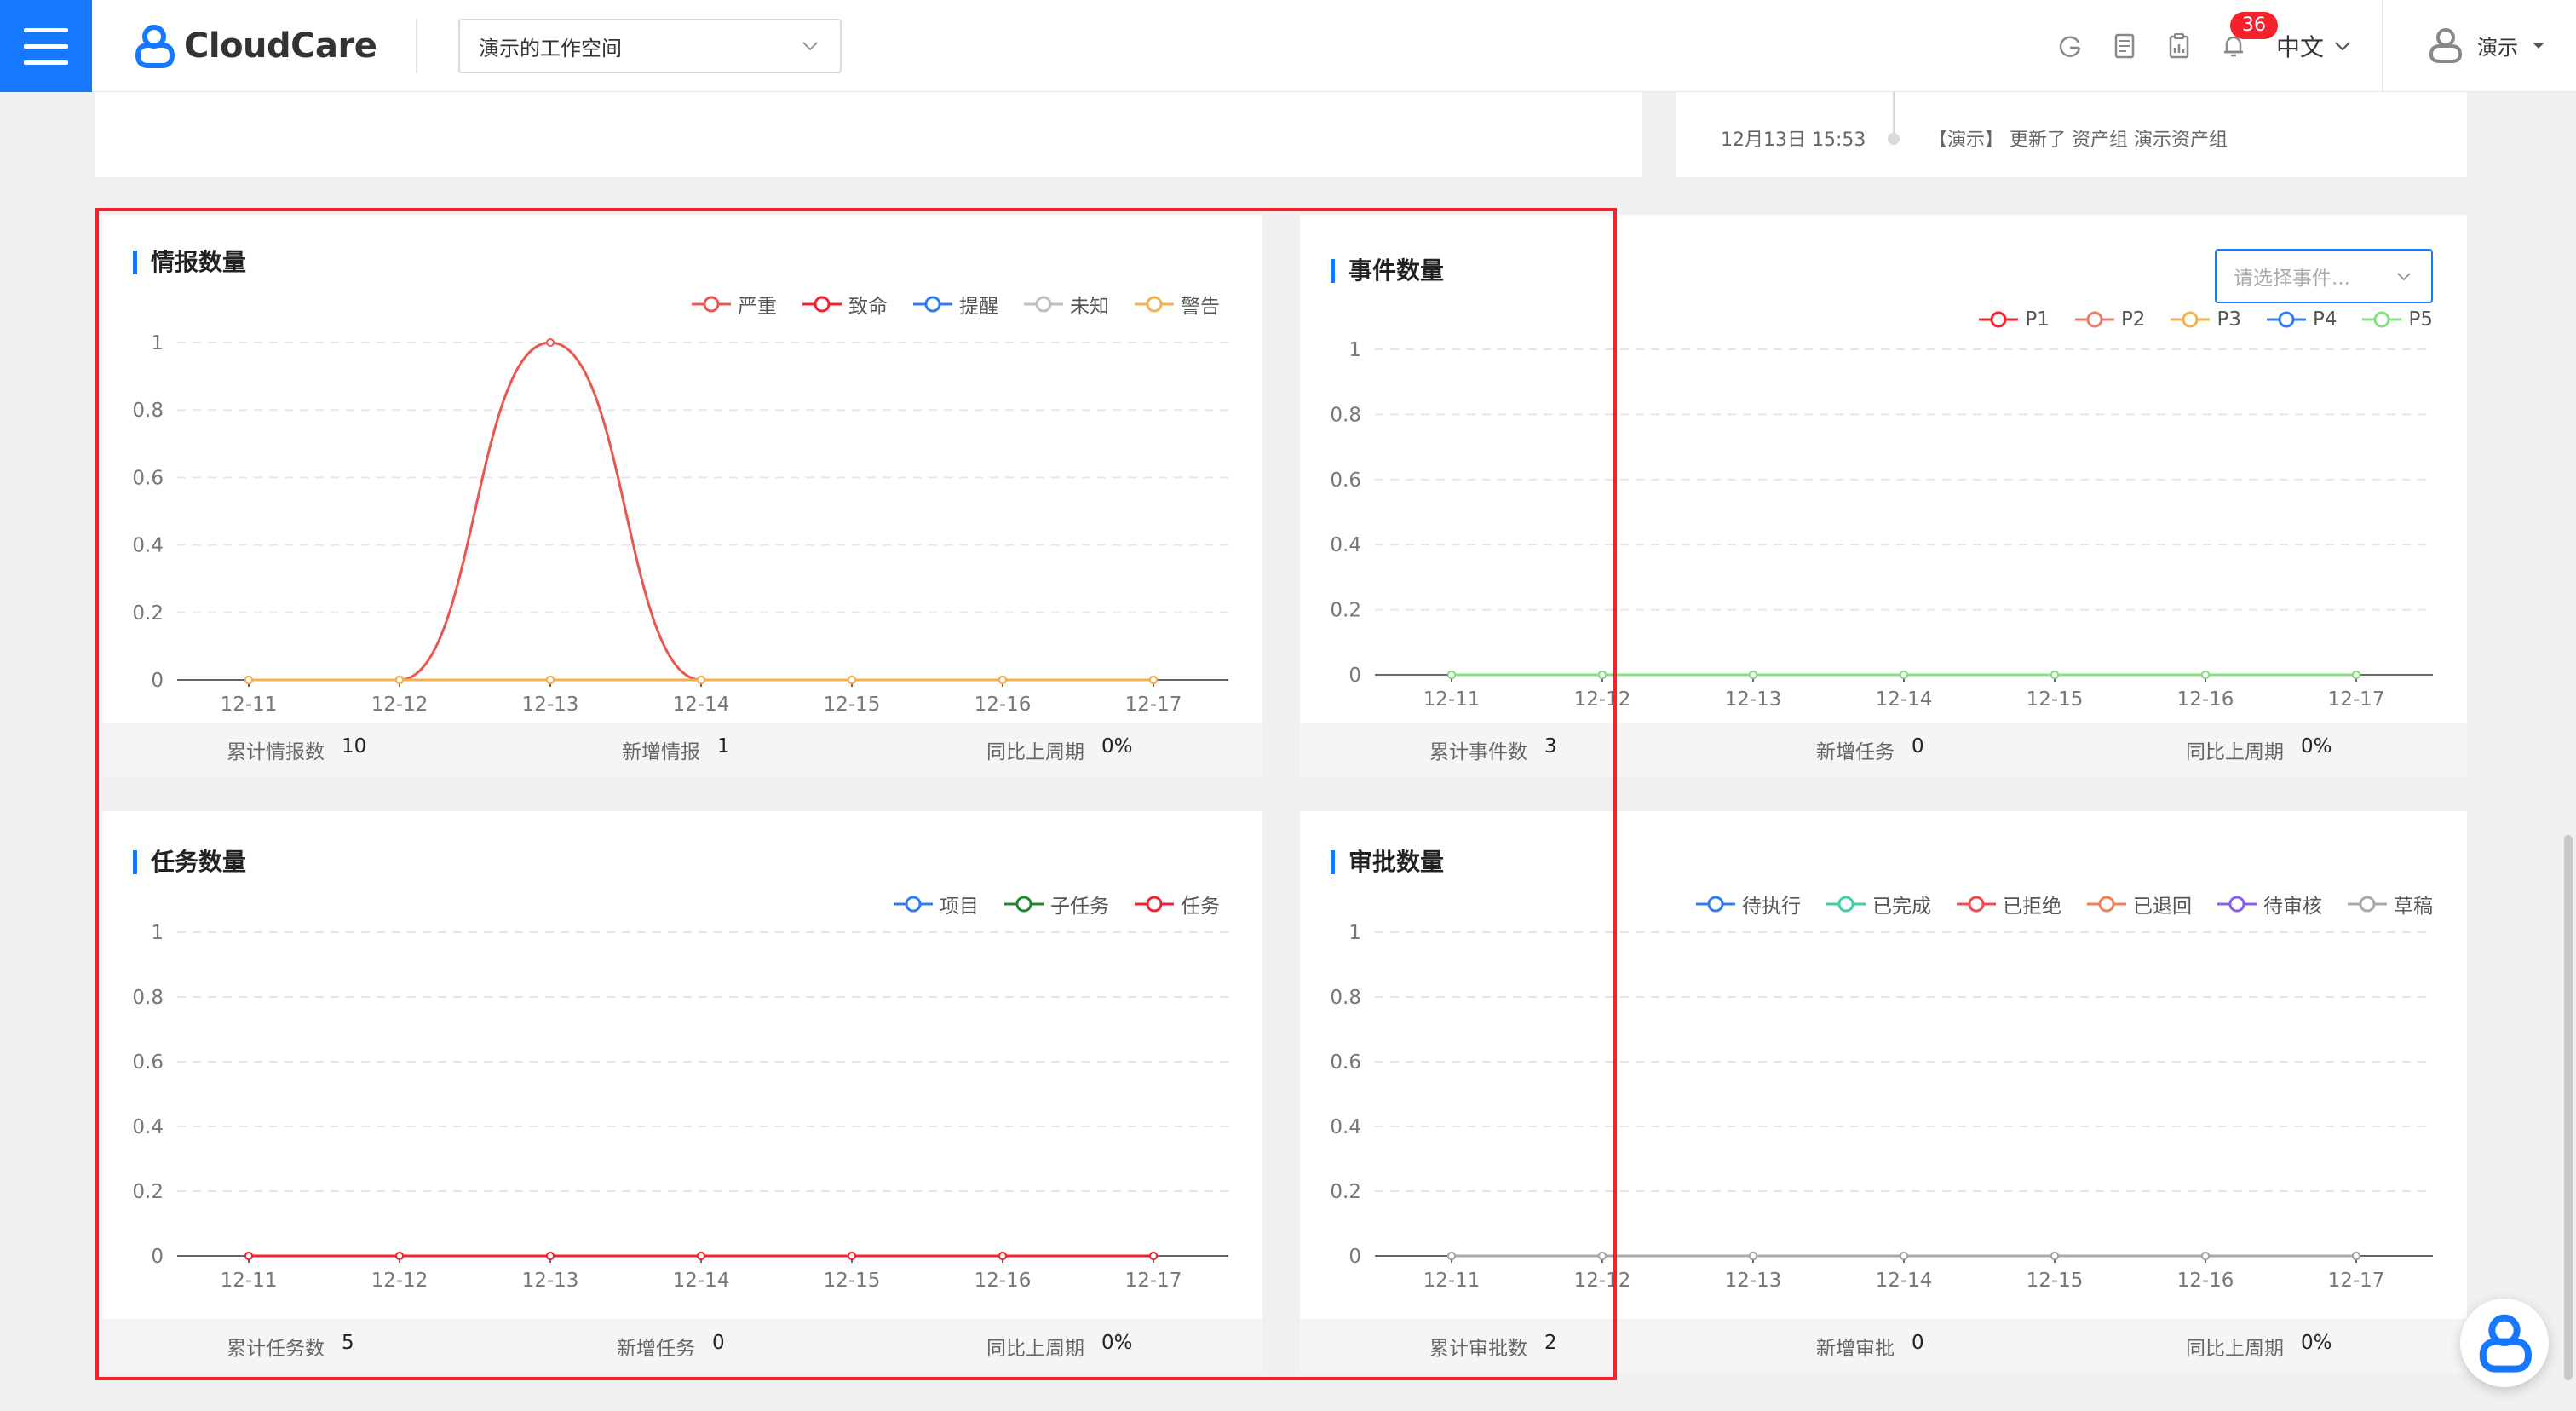  Describe the element at coordinates (2498, 47) in the screenshot. I see `user-name: 演示` at that location.